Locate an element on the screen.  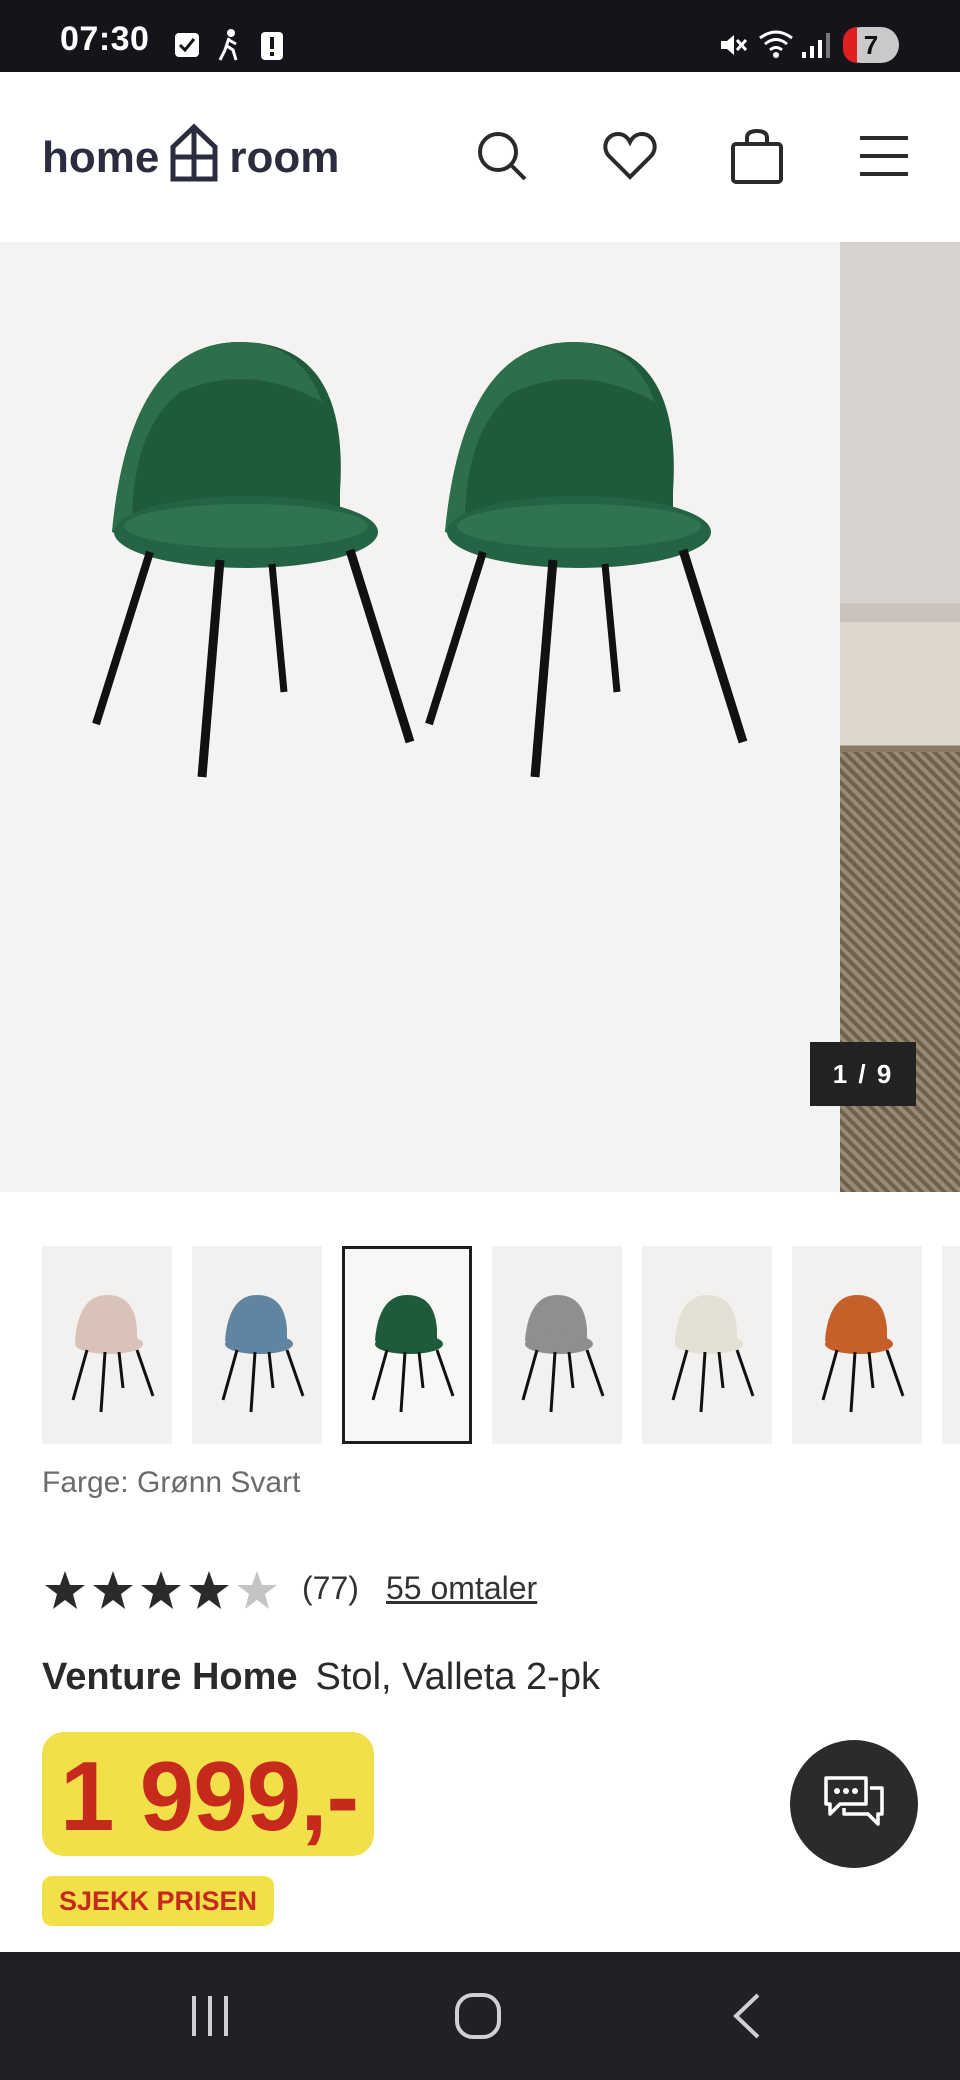
walking-icon is located at coordinates (229, 47).